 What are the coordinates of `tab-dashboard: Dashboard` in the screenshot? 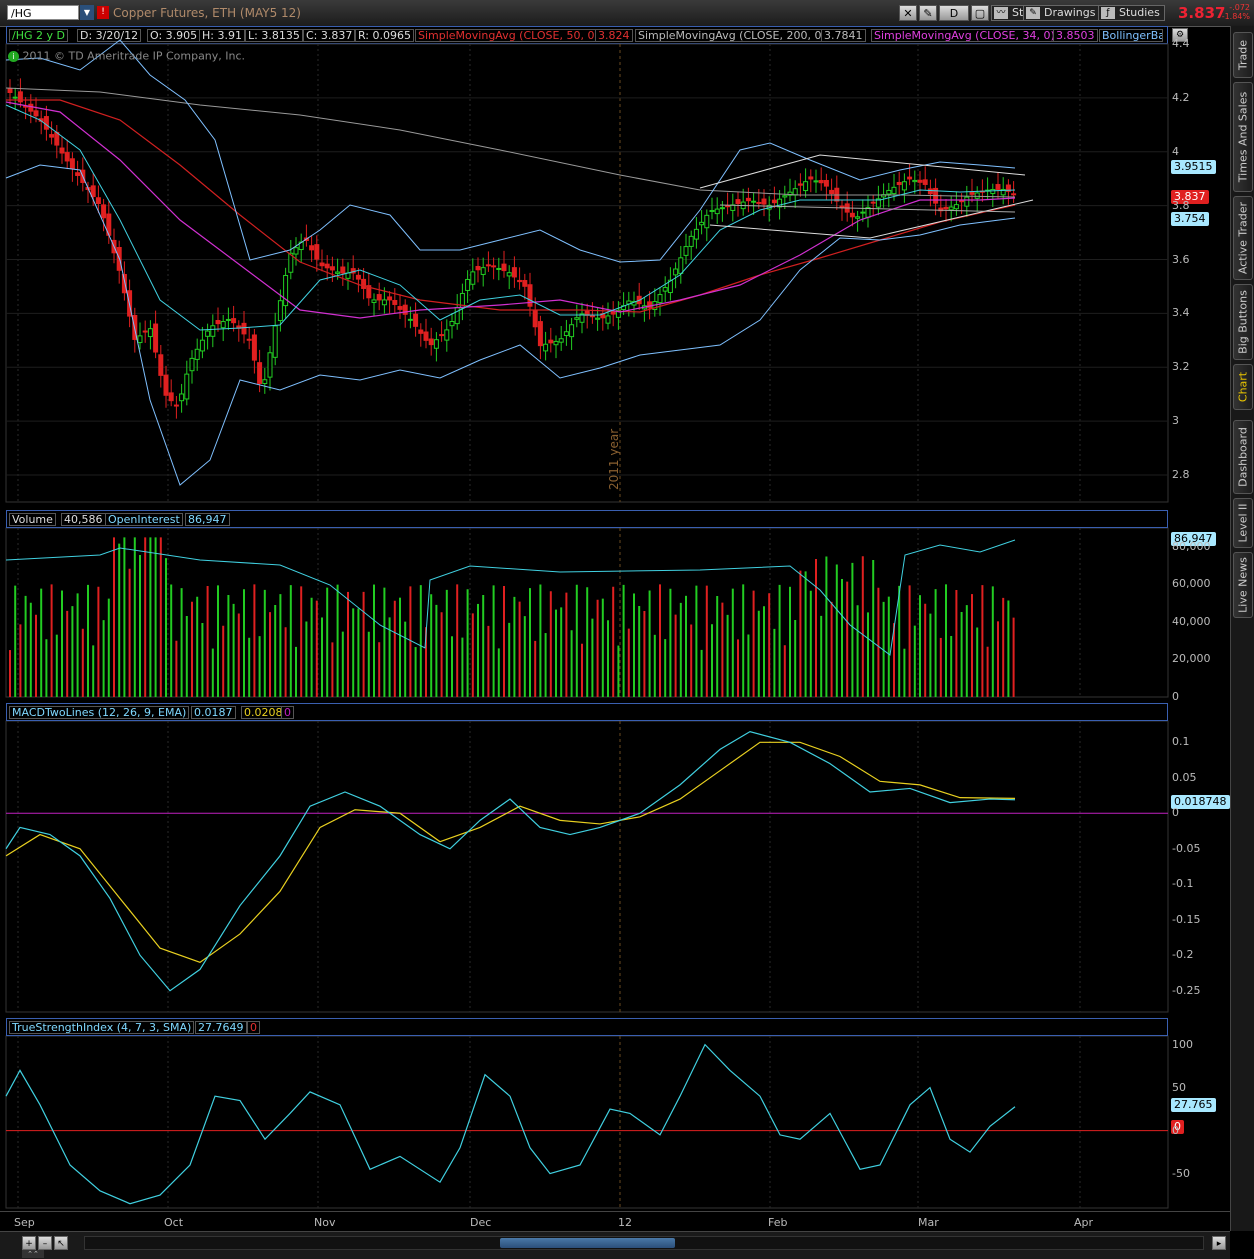 It's located at (1243, 457).